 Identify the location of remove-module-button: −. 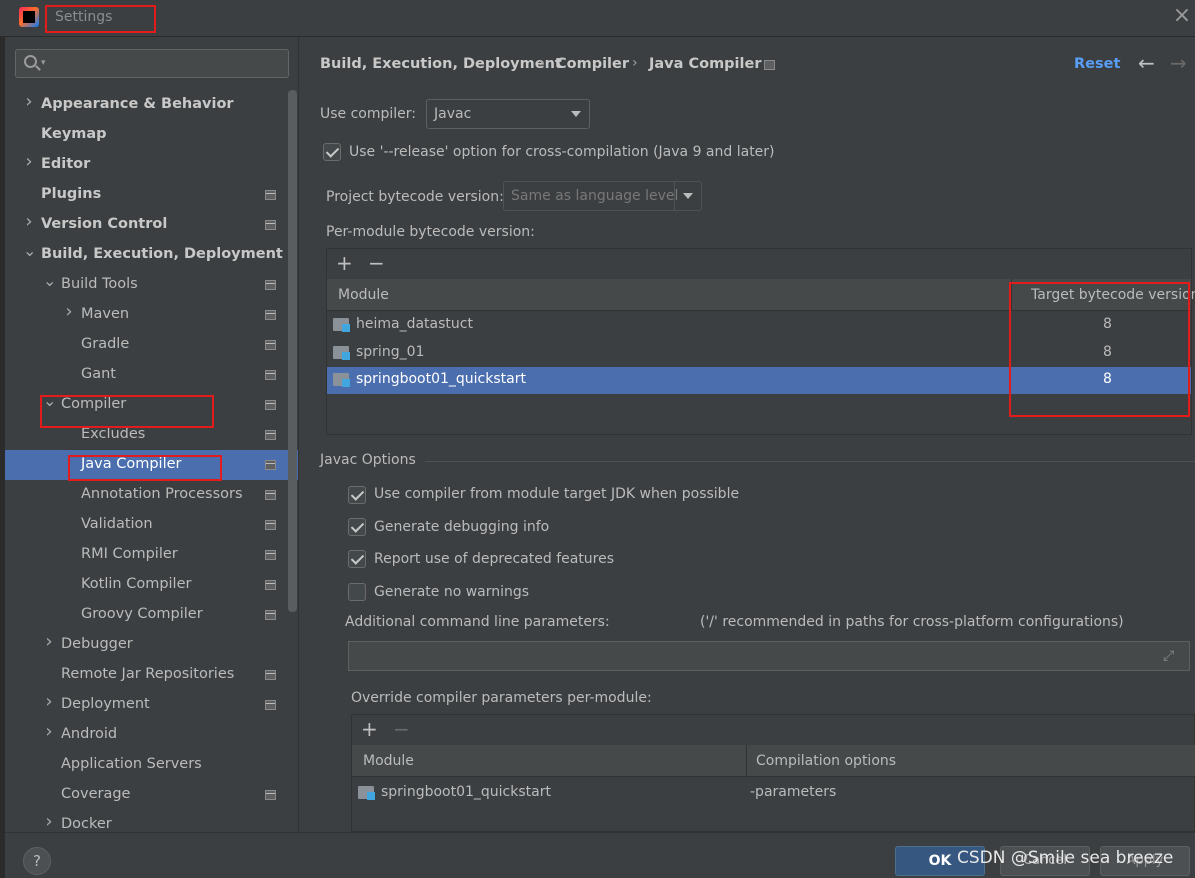
(376, 263).